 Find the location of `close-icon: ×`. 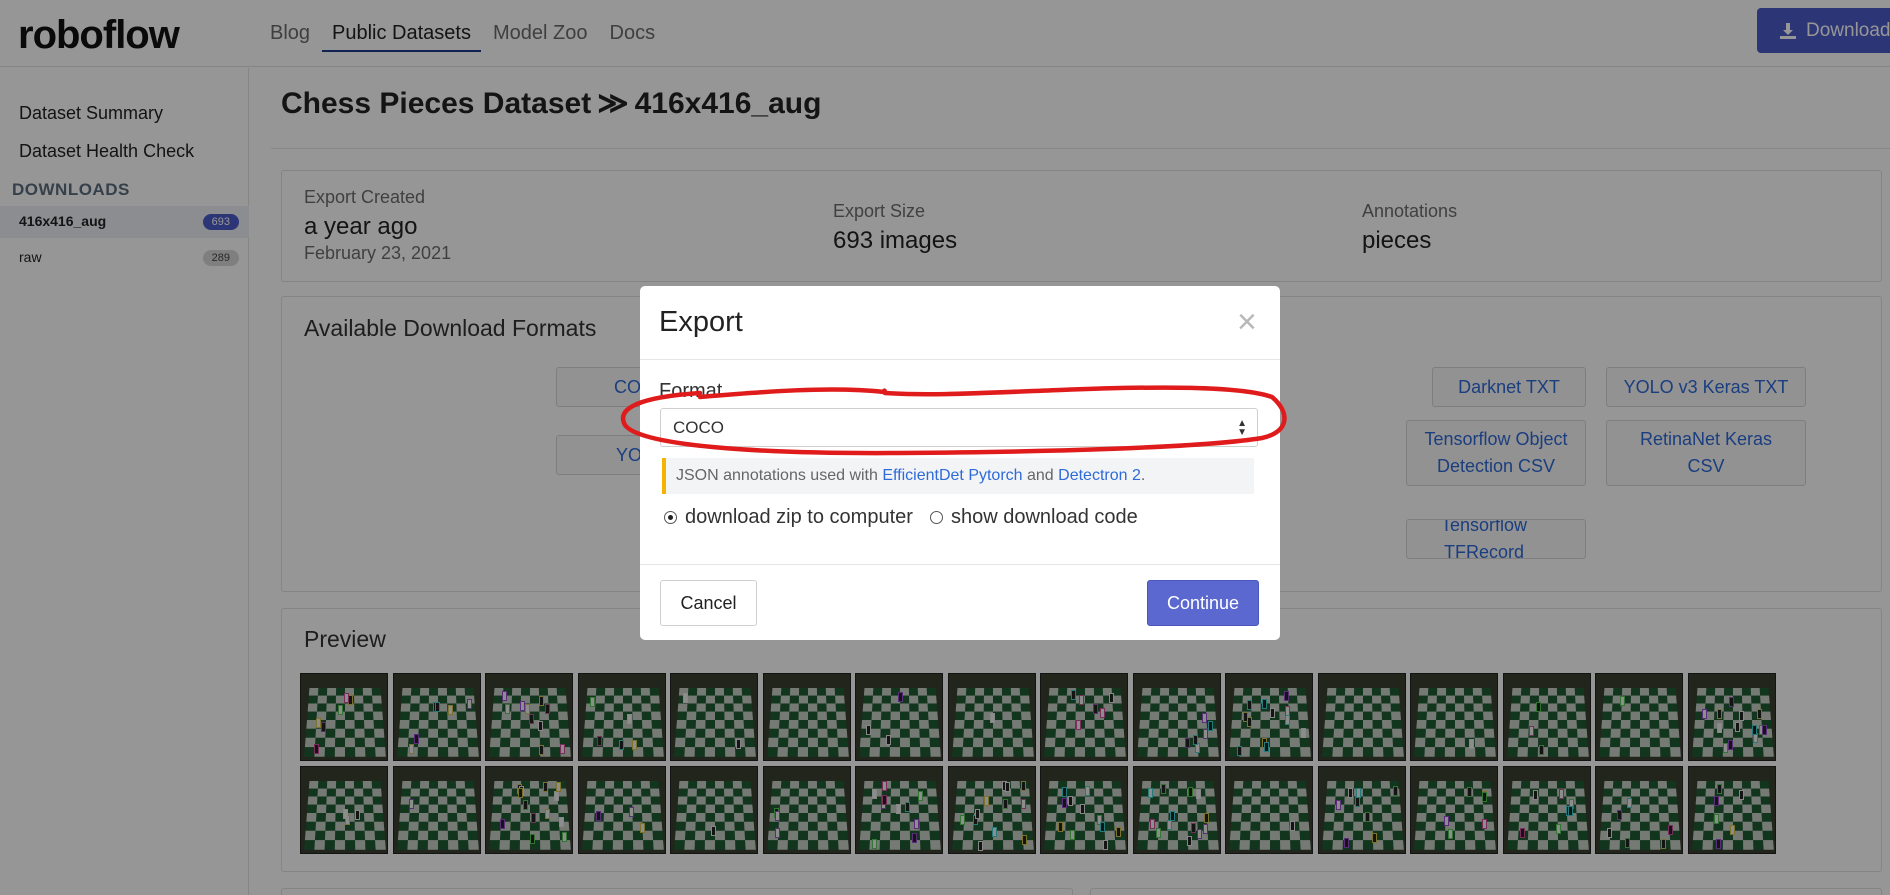

close-icon: × is located at coordinates (1247, 322).